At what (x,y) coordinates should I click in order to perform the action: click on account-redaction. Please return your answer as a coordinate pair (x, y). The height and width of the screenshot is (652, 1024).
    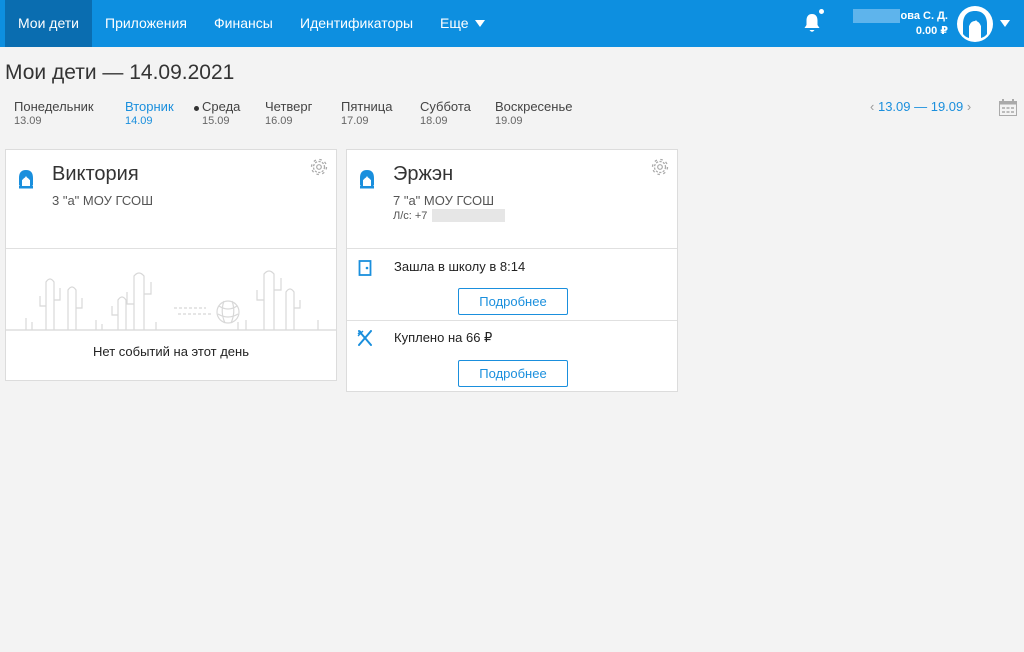
    Looking at the image, I should click on (468, 215).